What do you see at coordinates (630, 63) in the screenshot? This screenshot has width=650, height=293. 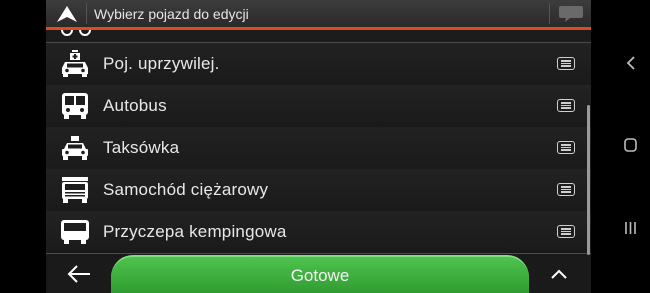 I see `system-back-icon` at bounding box center [630, 63].